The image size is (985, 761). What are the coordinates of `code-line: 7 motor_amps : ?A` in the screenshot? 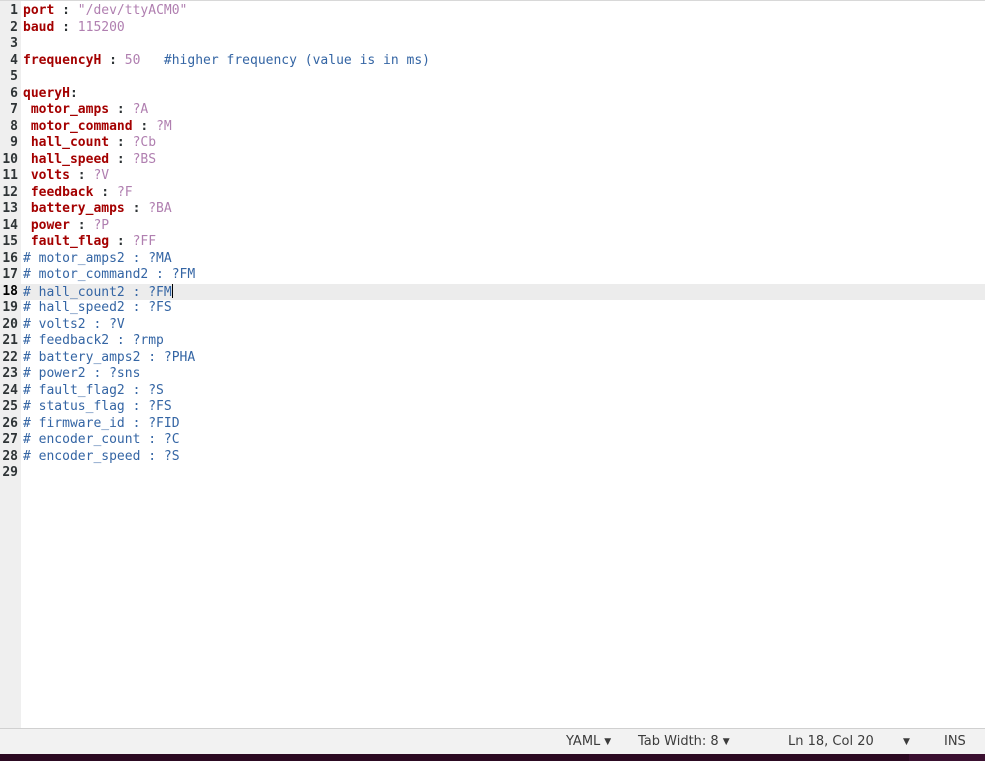 It's located at (492, 110).